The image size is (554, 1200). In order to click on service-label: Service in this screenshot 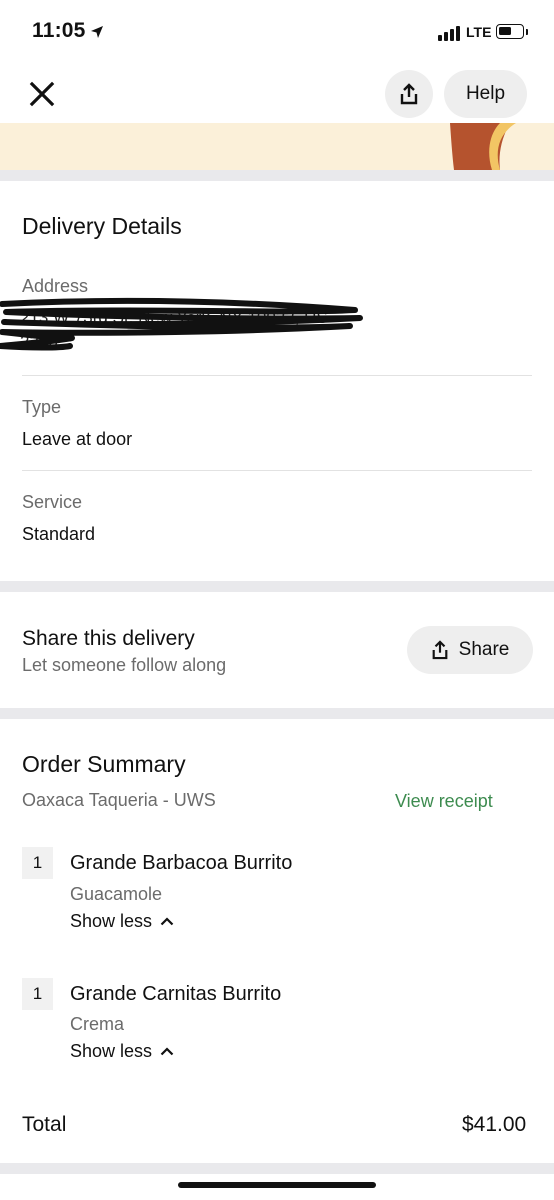, I will do `click(52, 502)`.